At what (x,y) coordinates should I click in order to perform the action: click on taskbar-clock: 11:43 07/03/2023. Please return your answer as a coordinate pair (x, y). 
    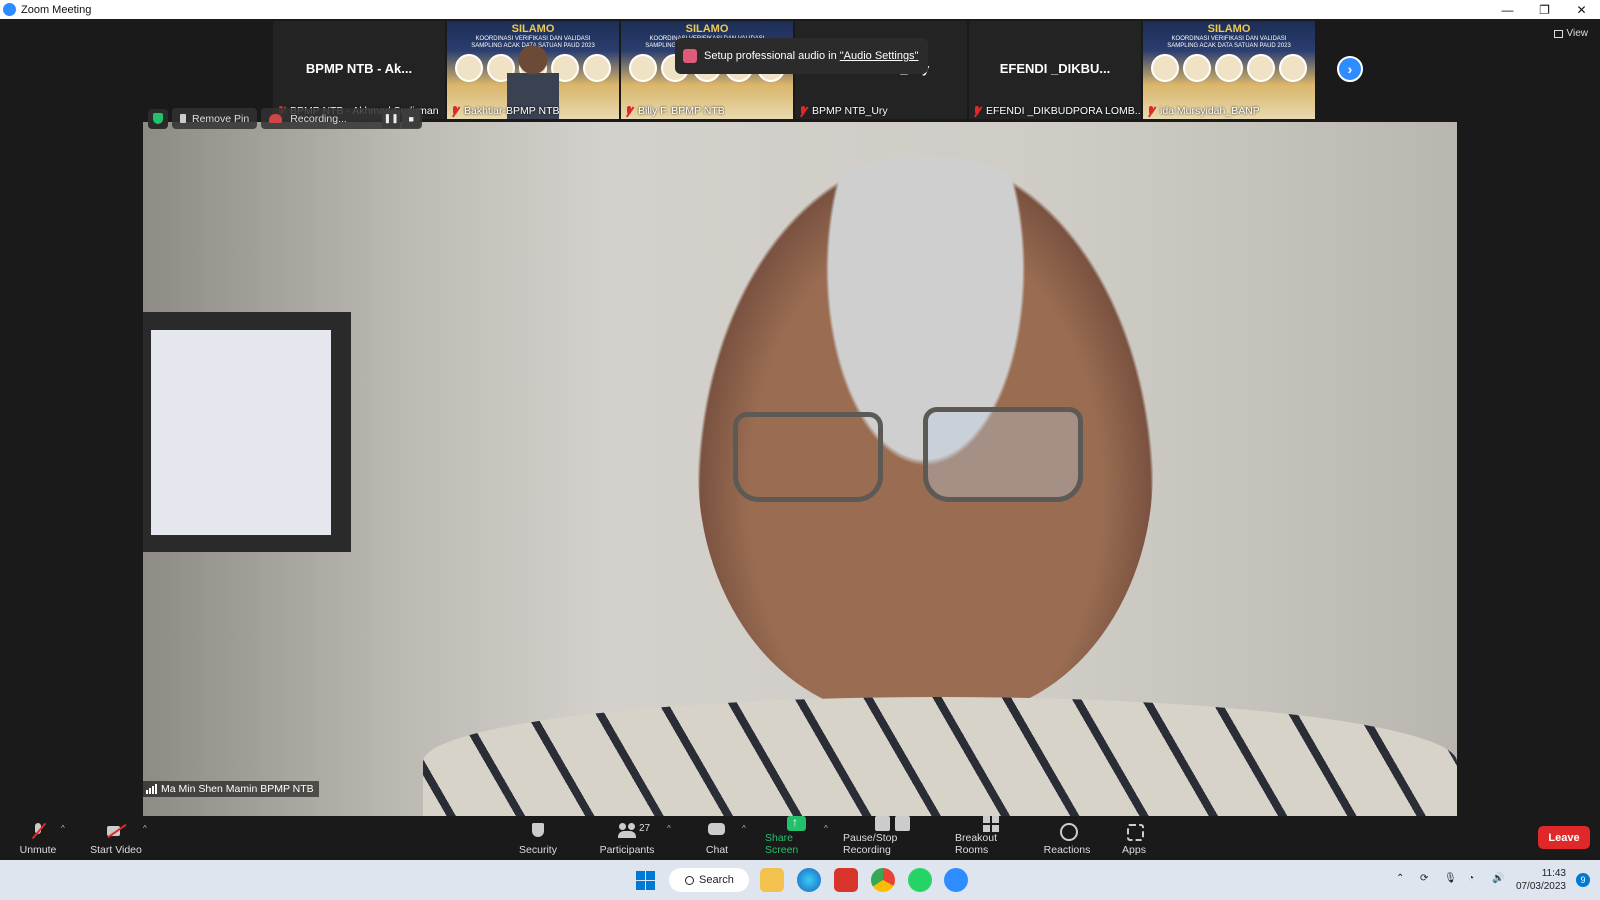
    Looking at the image, I should click on (1541, 880).